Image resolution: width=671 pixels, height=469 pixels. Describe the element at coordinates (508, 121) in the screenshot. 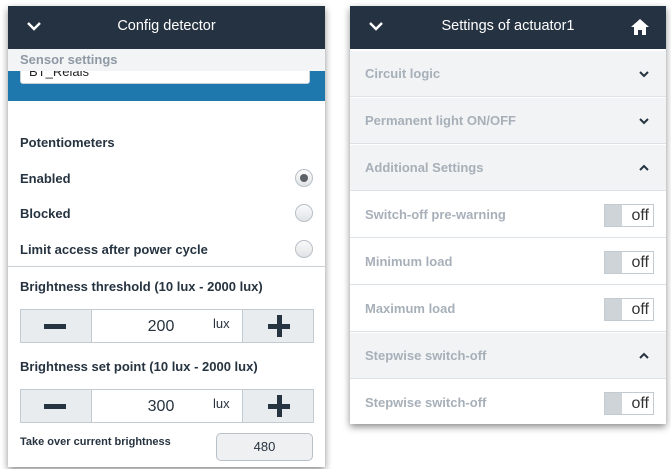

I see `section-permanent-light: Permanent light ON/OFF` at that location.